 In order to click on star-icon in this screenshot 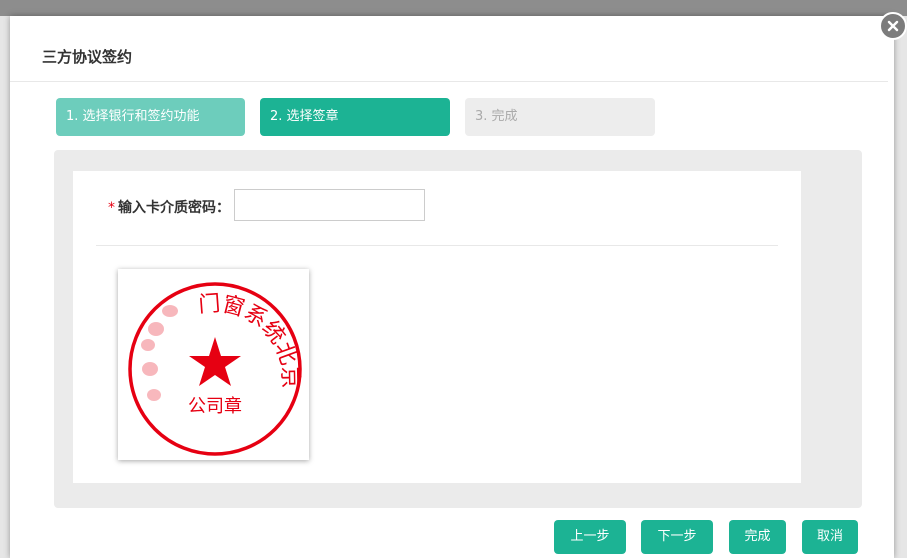, I will do `click(215, 361)`.